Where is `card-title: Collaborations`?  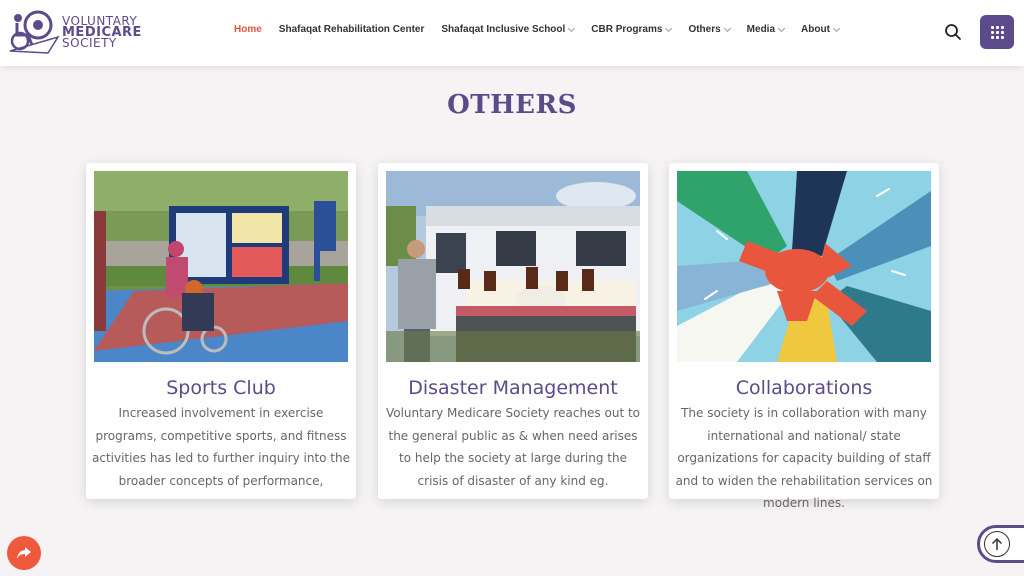
card-title: Collaborations is located at coordinates (804, 388).